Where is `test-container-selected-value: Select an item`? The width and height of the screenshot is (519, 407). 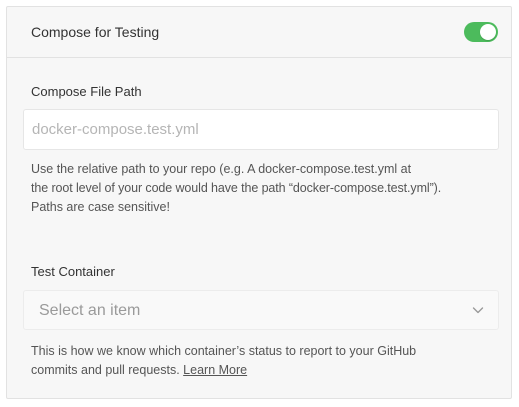
test-container-selected-value: Select an item is located at coordinates (90, 310).